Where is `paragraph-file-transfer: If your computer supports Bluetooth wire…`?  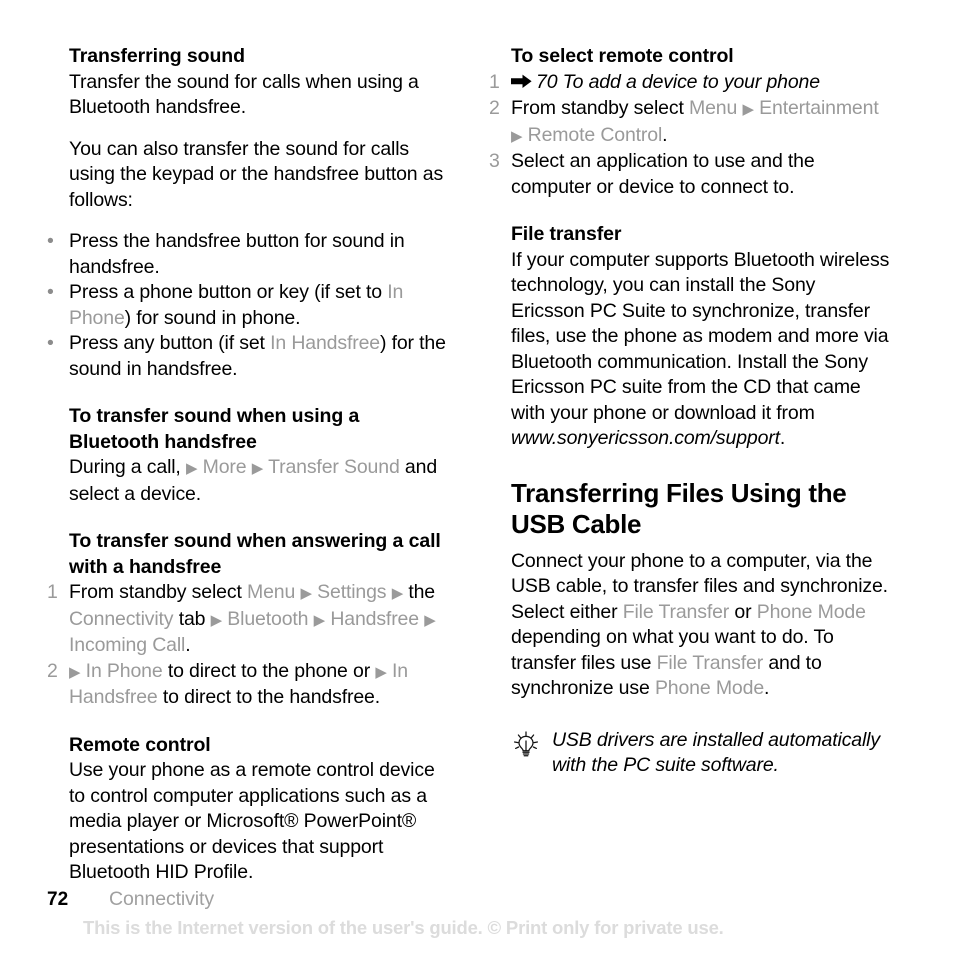 paragraph-file-transfer: If your computer supports Bluetooth wire… is located at coordinates (702, 350).